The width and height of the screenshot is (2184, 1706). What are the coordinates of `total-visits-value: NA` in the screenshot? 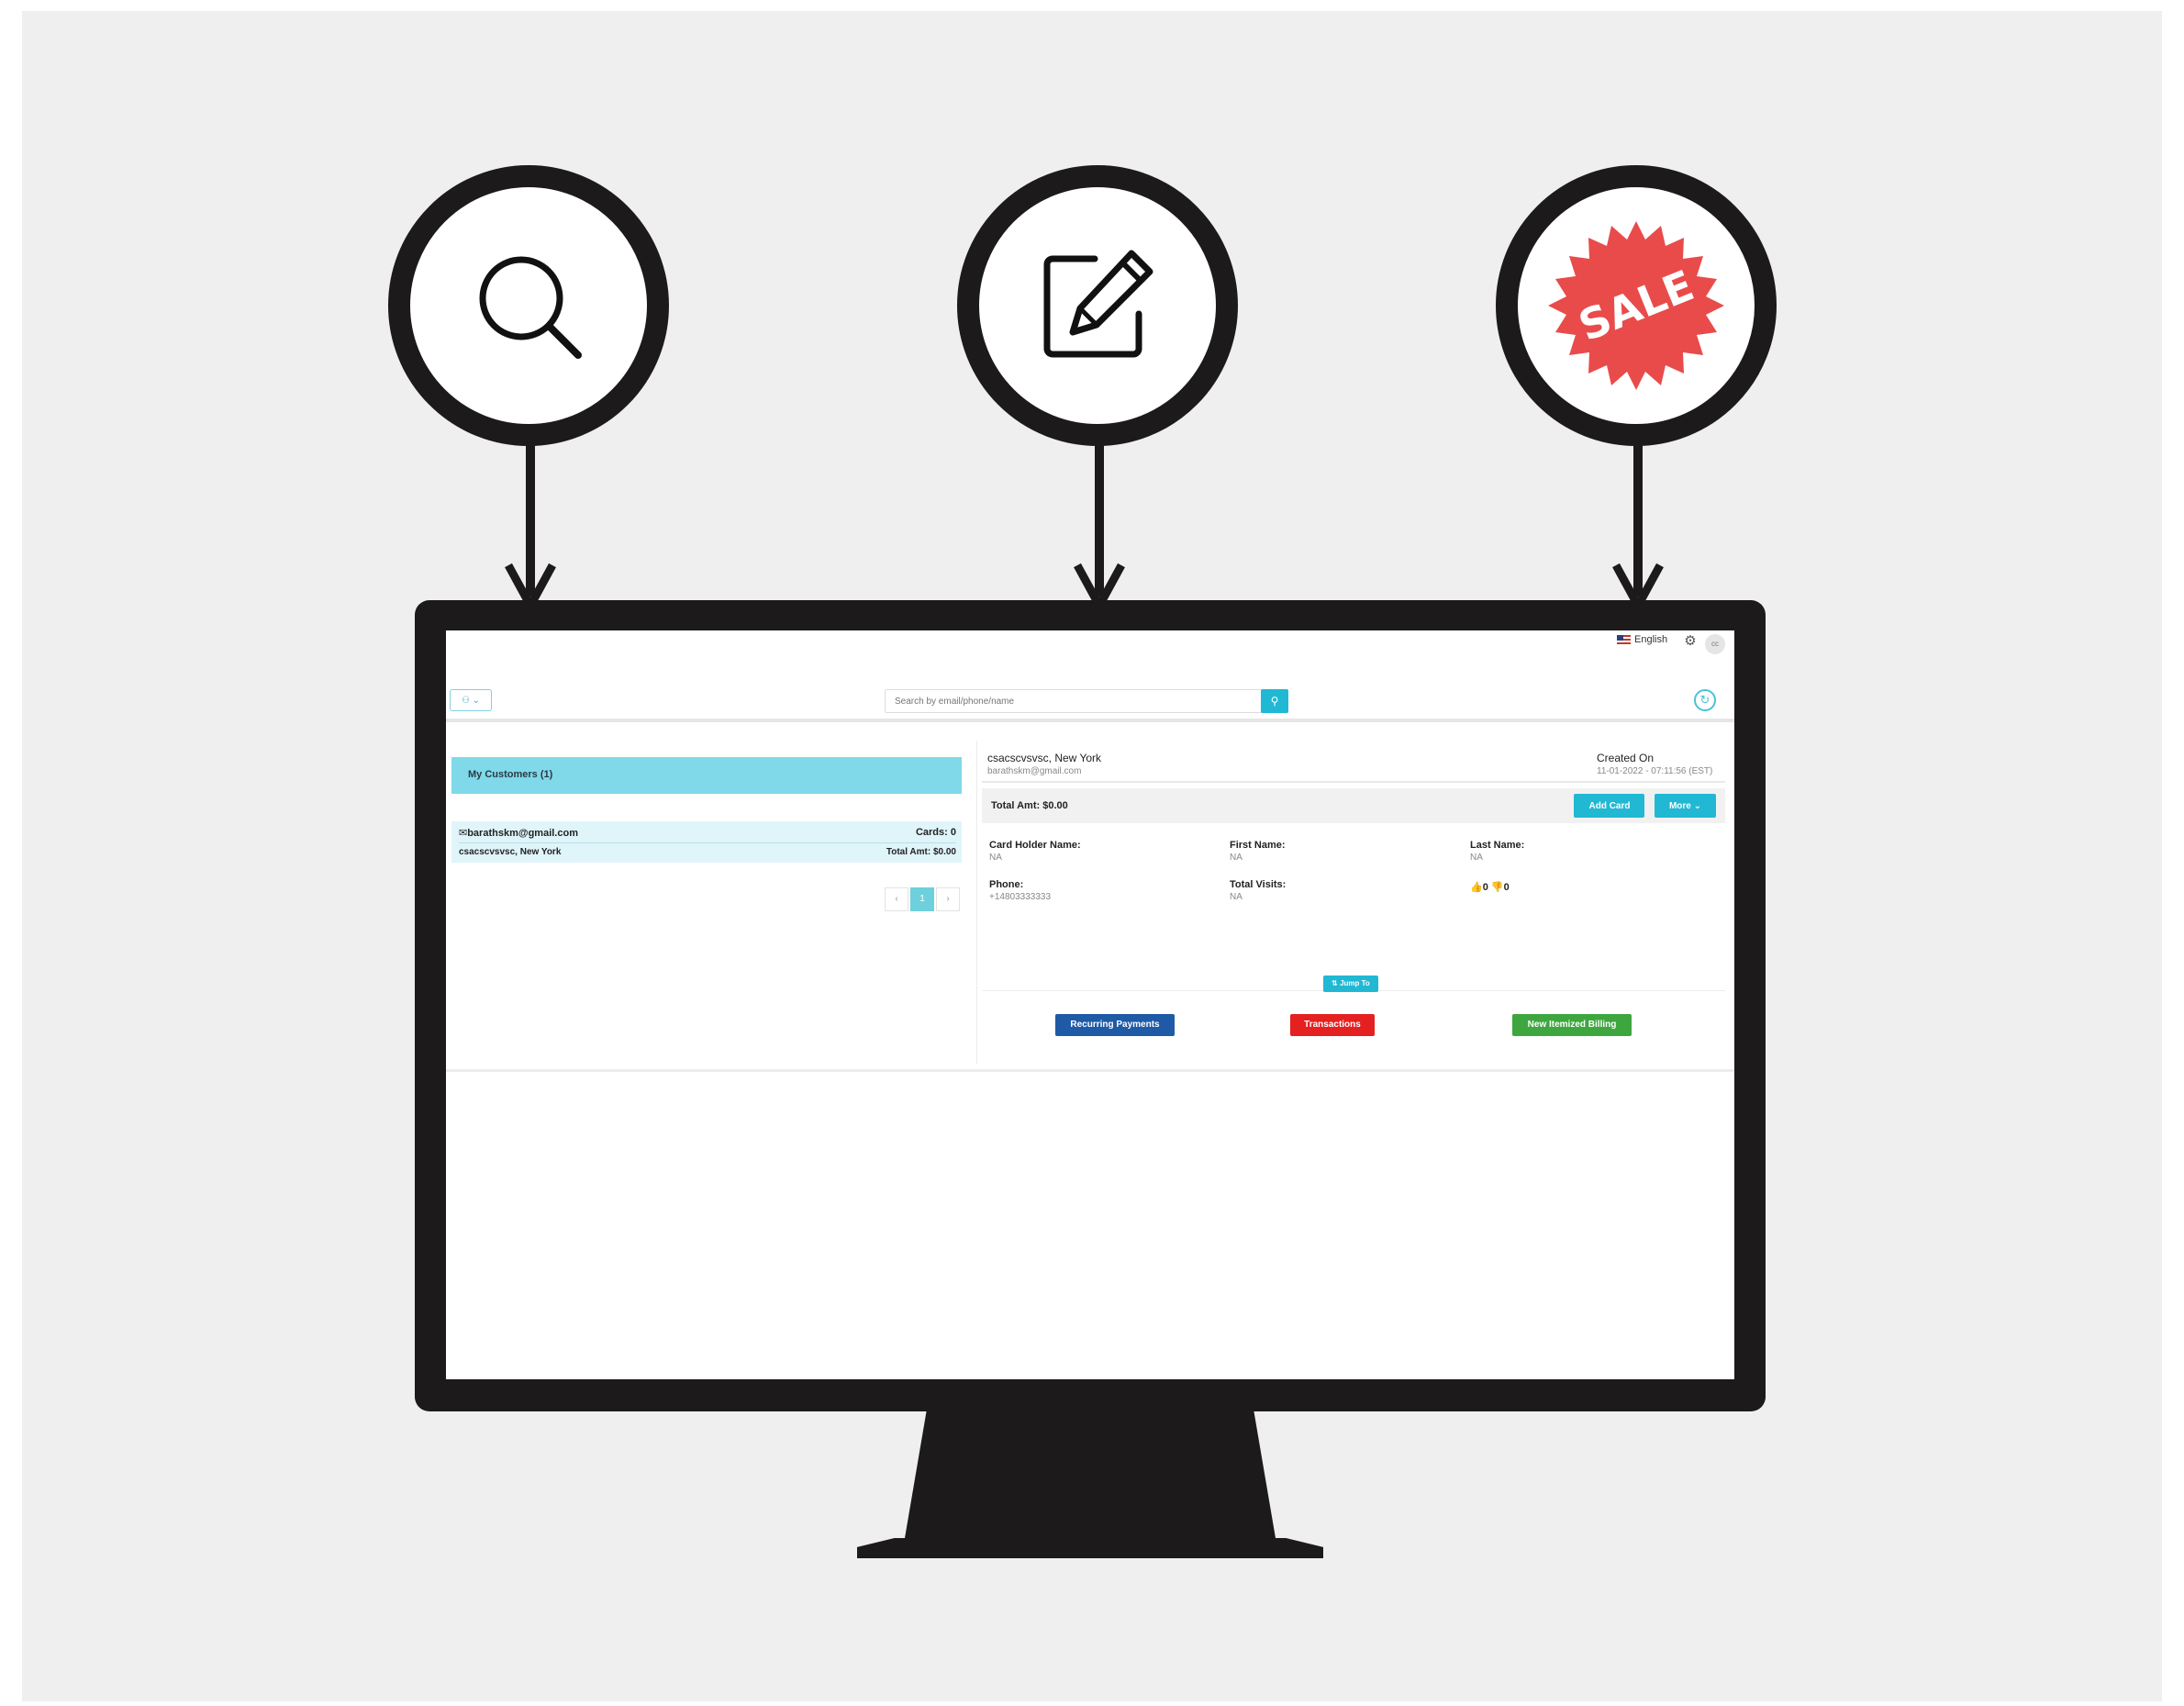 It's located at (1236, 897).